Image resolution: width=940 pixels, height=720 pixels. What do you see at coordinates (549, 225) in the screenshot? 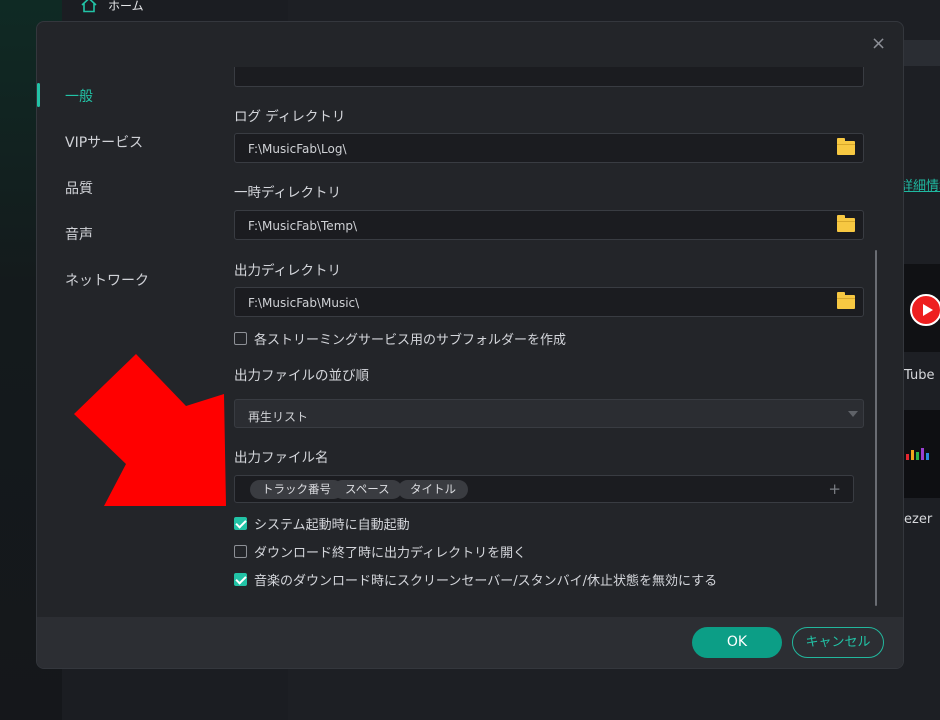
I see `temp-dir-input: F:\MusicFab\Temp\` at bounding box center [549, 225].